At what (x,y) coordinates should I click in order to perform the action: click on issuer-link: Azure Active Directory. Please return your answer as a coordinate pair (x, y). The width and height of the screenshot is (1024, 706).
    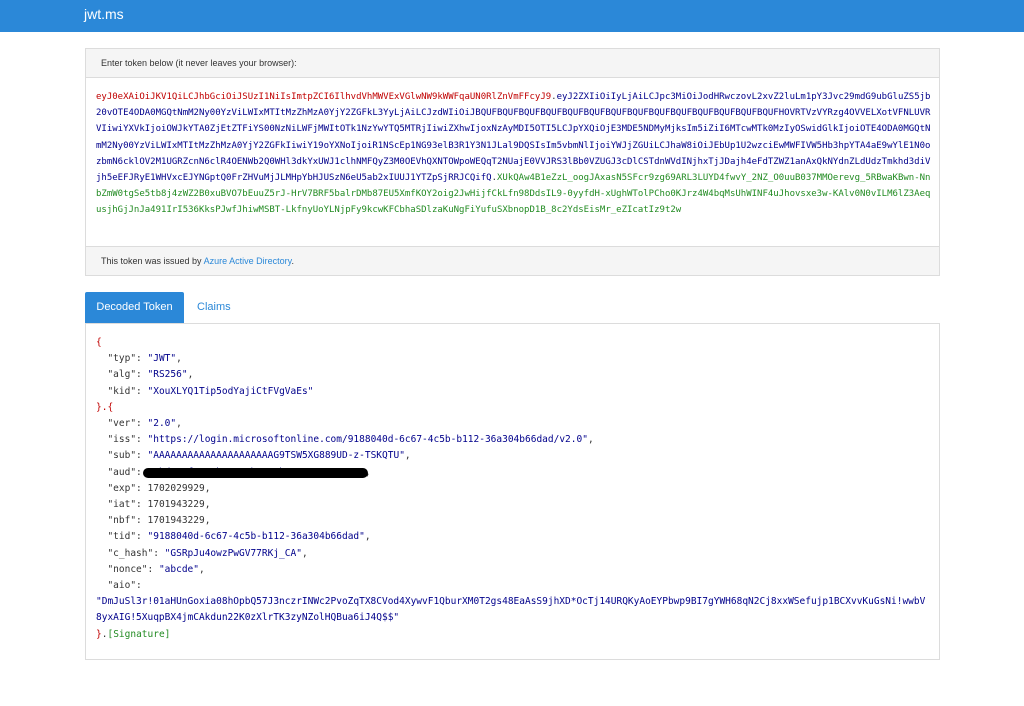
    Looking at the image, I should click on (248, 261).